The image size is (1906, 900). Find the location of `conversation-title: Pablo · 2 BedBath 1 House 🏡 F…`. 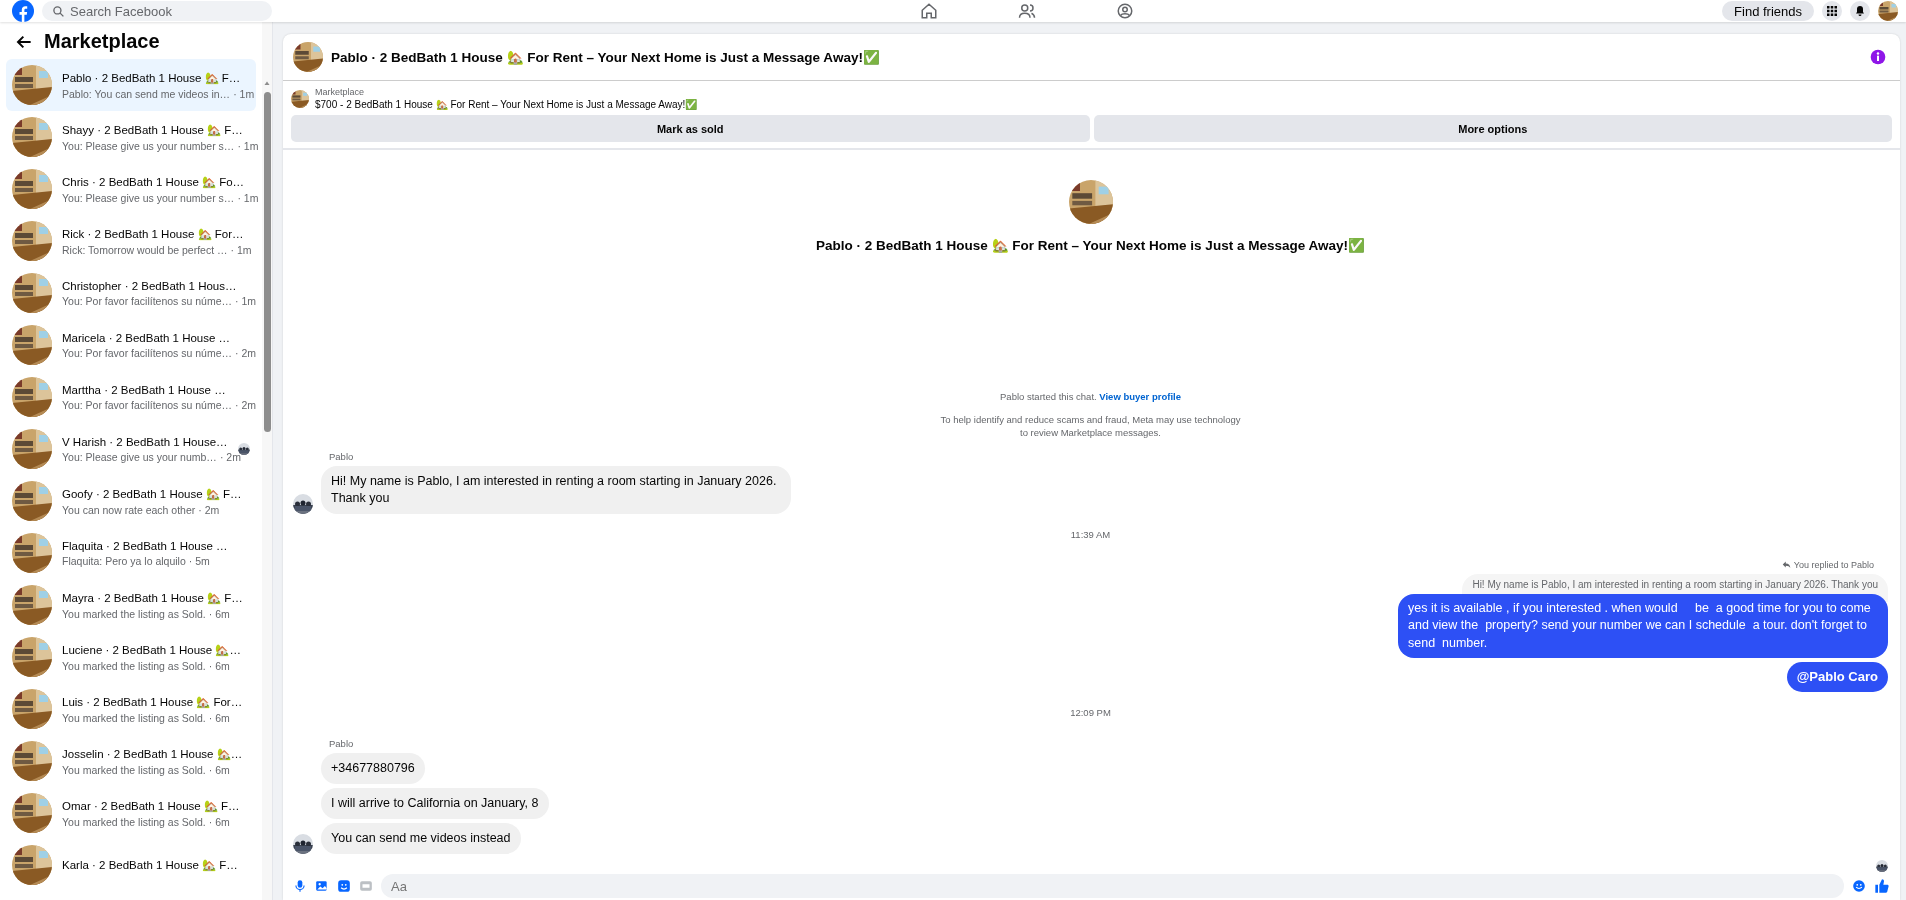

conversation-title: Pablo · 2 BedBath 1 House 🏡 F… is located at coordinates (152, 77).